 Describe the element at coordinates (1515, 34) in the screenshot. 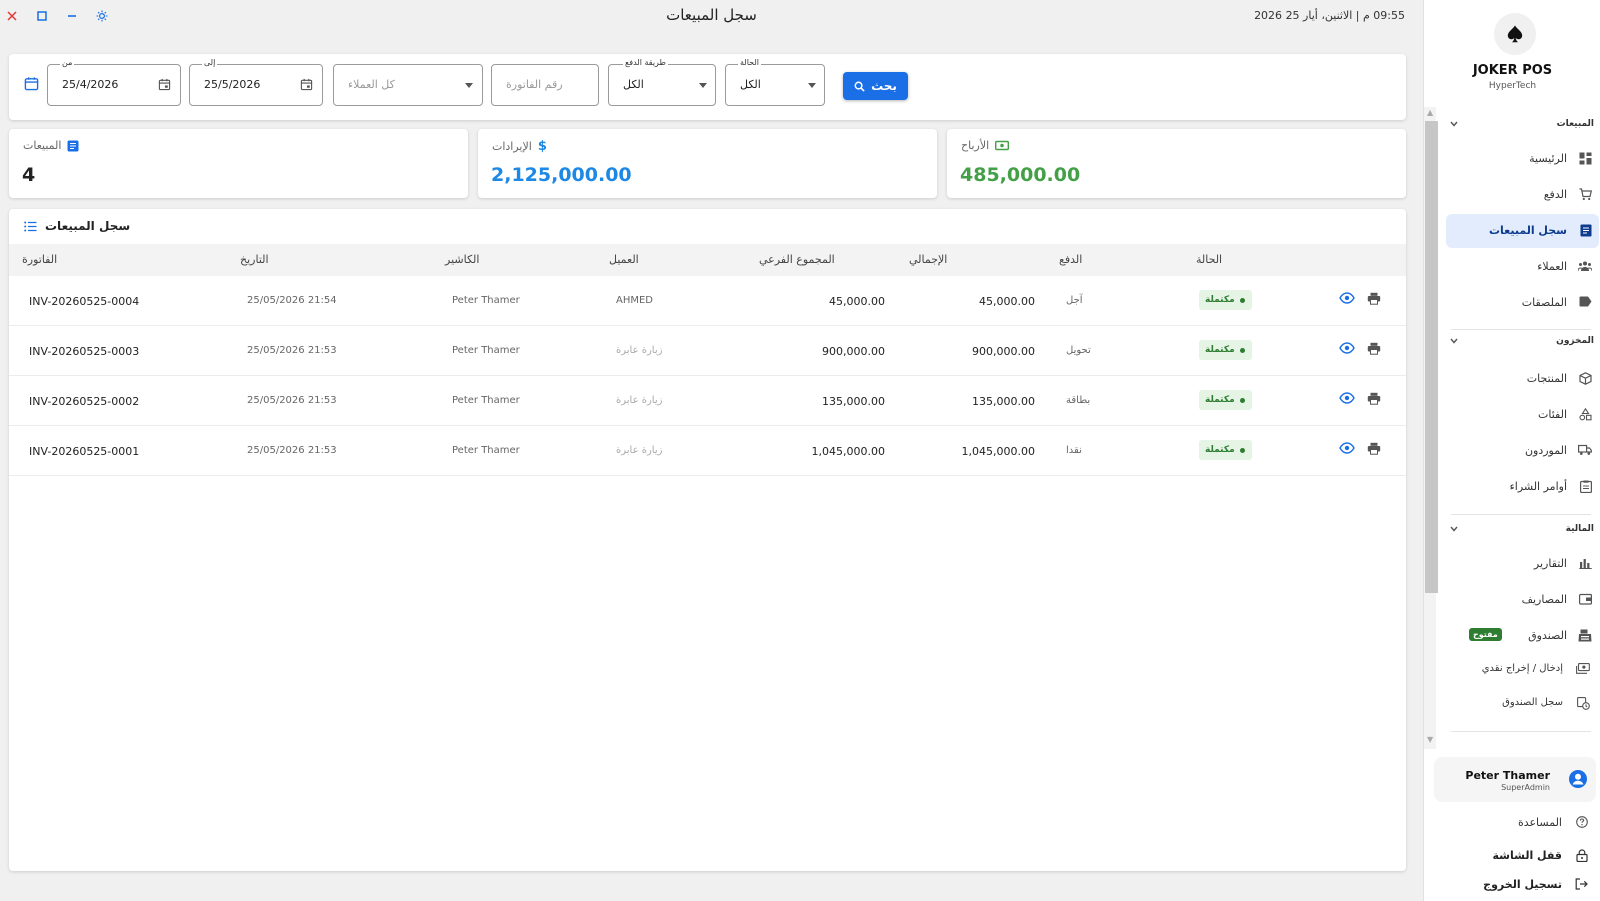

I see `spade-icon` at that location.